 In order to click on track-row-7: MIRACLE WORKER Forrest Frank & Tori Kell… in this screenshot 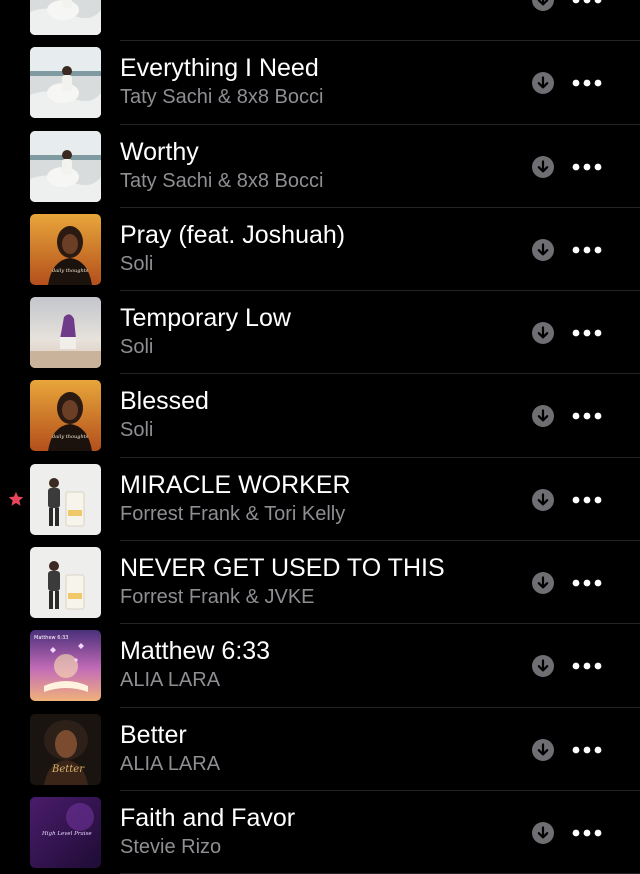, I will do `click(320, 500)`.